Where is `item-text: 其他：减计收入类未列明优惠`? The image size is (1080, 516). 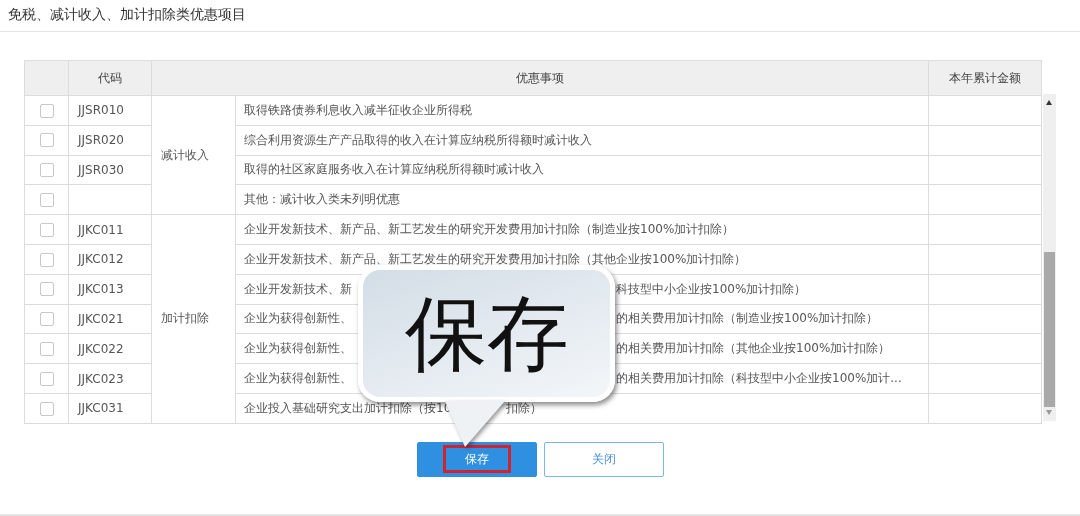 item-text: 其他：减计收入类未列明优惠 is located at coordinates (322, 199).